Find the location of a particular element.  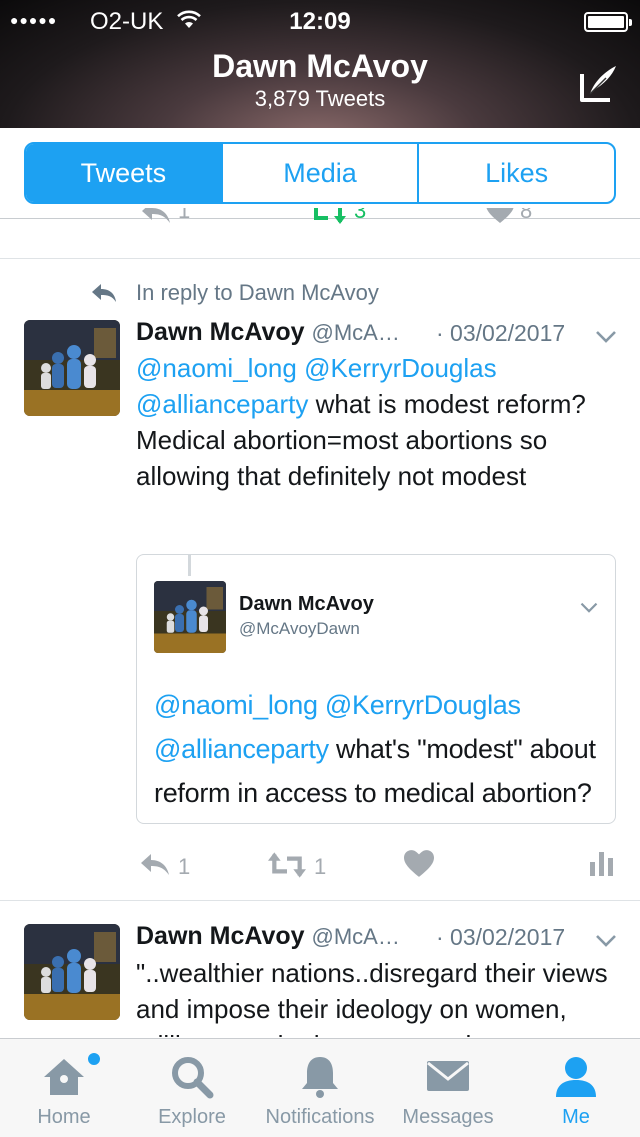

tab-notifications: Notifications is located at coordinates (320, 1088).